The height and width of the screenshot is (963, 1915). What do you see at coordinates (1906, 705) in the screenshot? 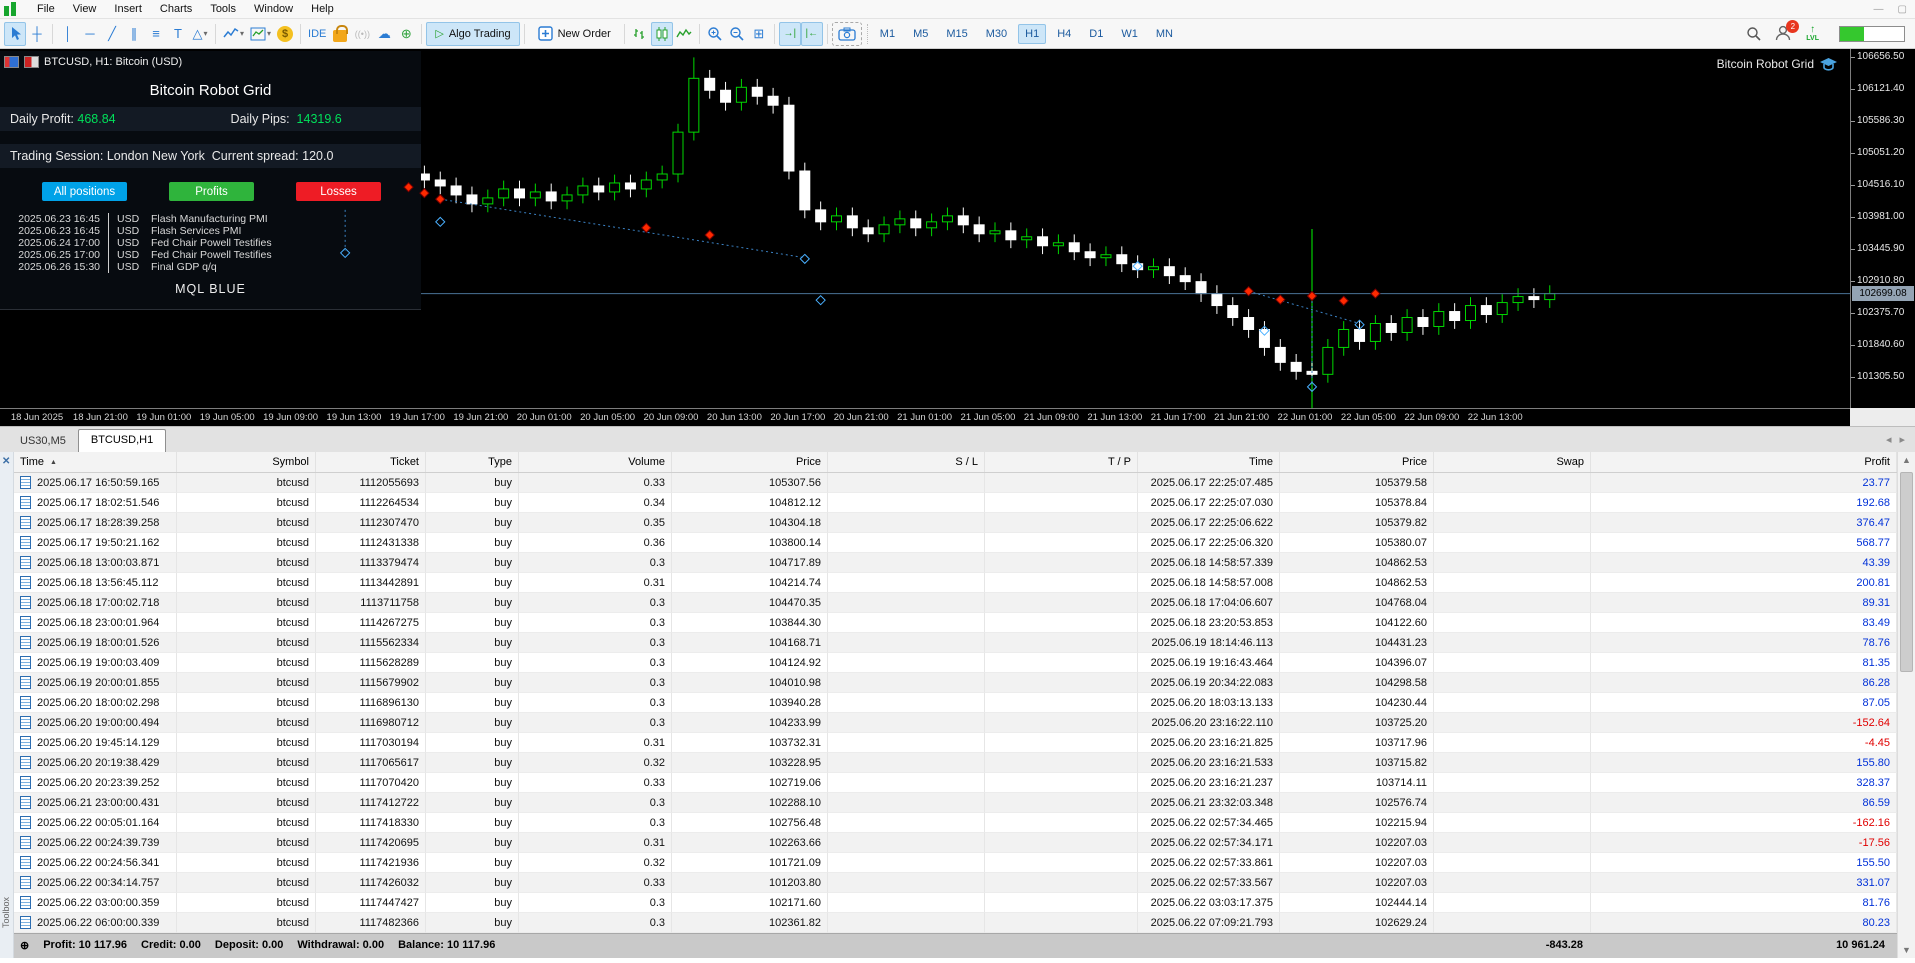
I see `table-scrollbar: ▲ ▼` at bounding box center [1906, 705].